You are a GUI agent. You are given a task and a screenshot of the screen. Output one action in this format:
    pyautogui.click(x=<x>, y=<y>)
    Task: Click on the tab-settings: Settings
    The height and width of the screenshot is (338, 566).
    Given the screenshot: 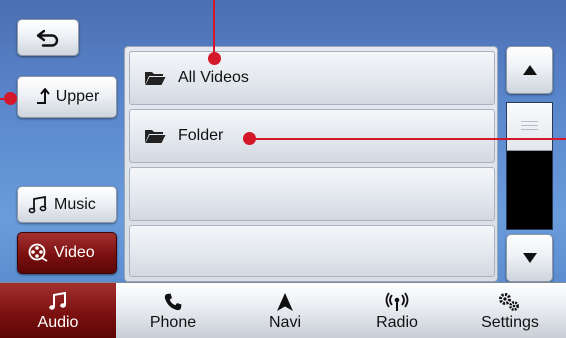 What is the action you would take?
    pyautogui.click(x=510, y=310)
    